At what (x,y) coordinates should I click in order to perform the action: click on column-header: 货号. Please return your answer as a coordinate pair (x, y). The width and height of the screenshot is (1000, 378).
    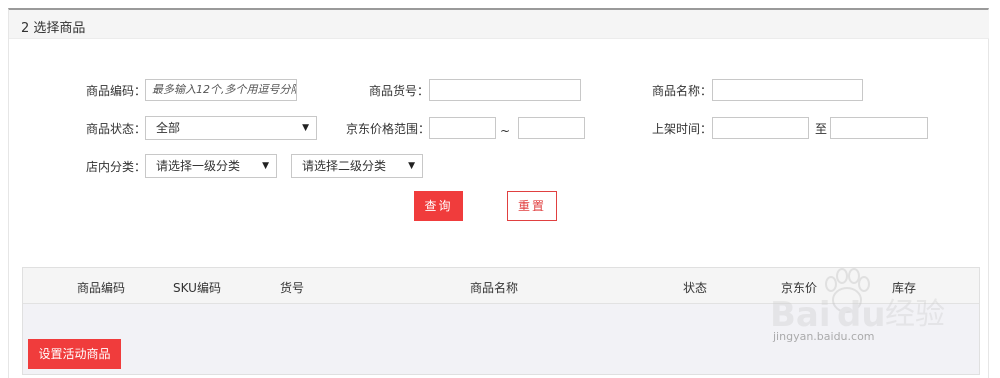
    Looking at the image, I should click on (292, 288).